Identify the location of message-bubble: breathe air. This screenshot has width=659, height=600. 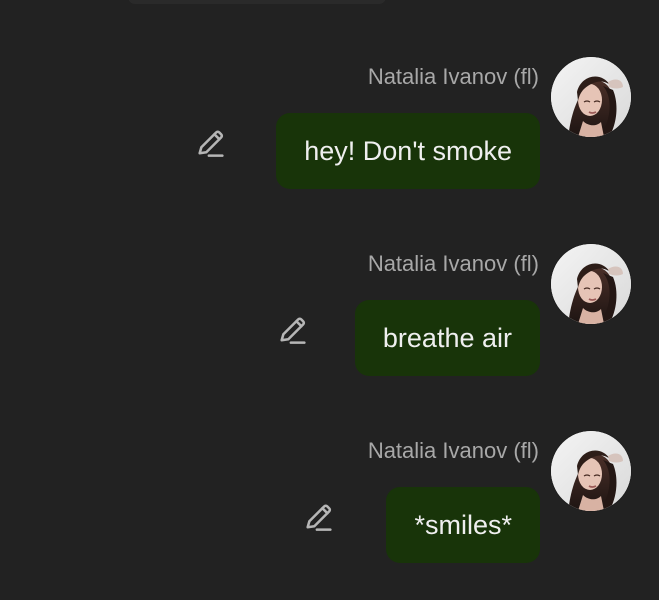
(447, 338).